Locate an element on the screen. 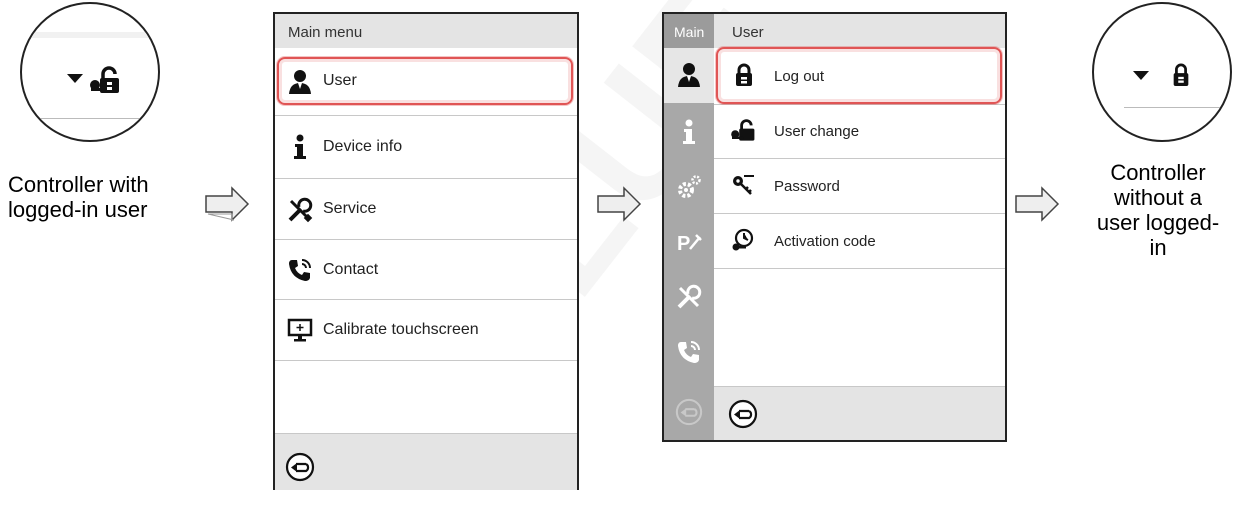  menu-item-label: Calibrate touchscreen is located at coordinates (401, 329).